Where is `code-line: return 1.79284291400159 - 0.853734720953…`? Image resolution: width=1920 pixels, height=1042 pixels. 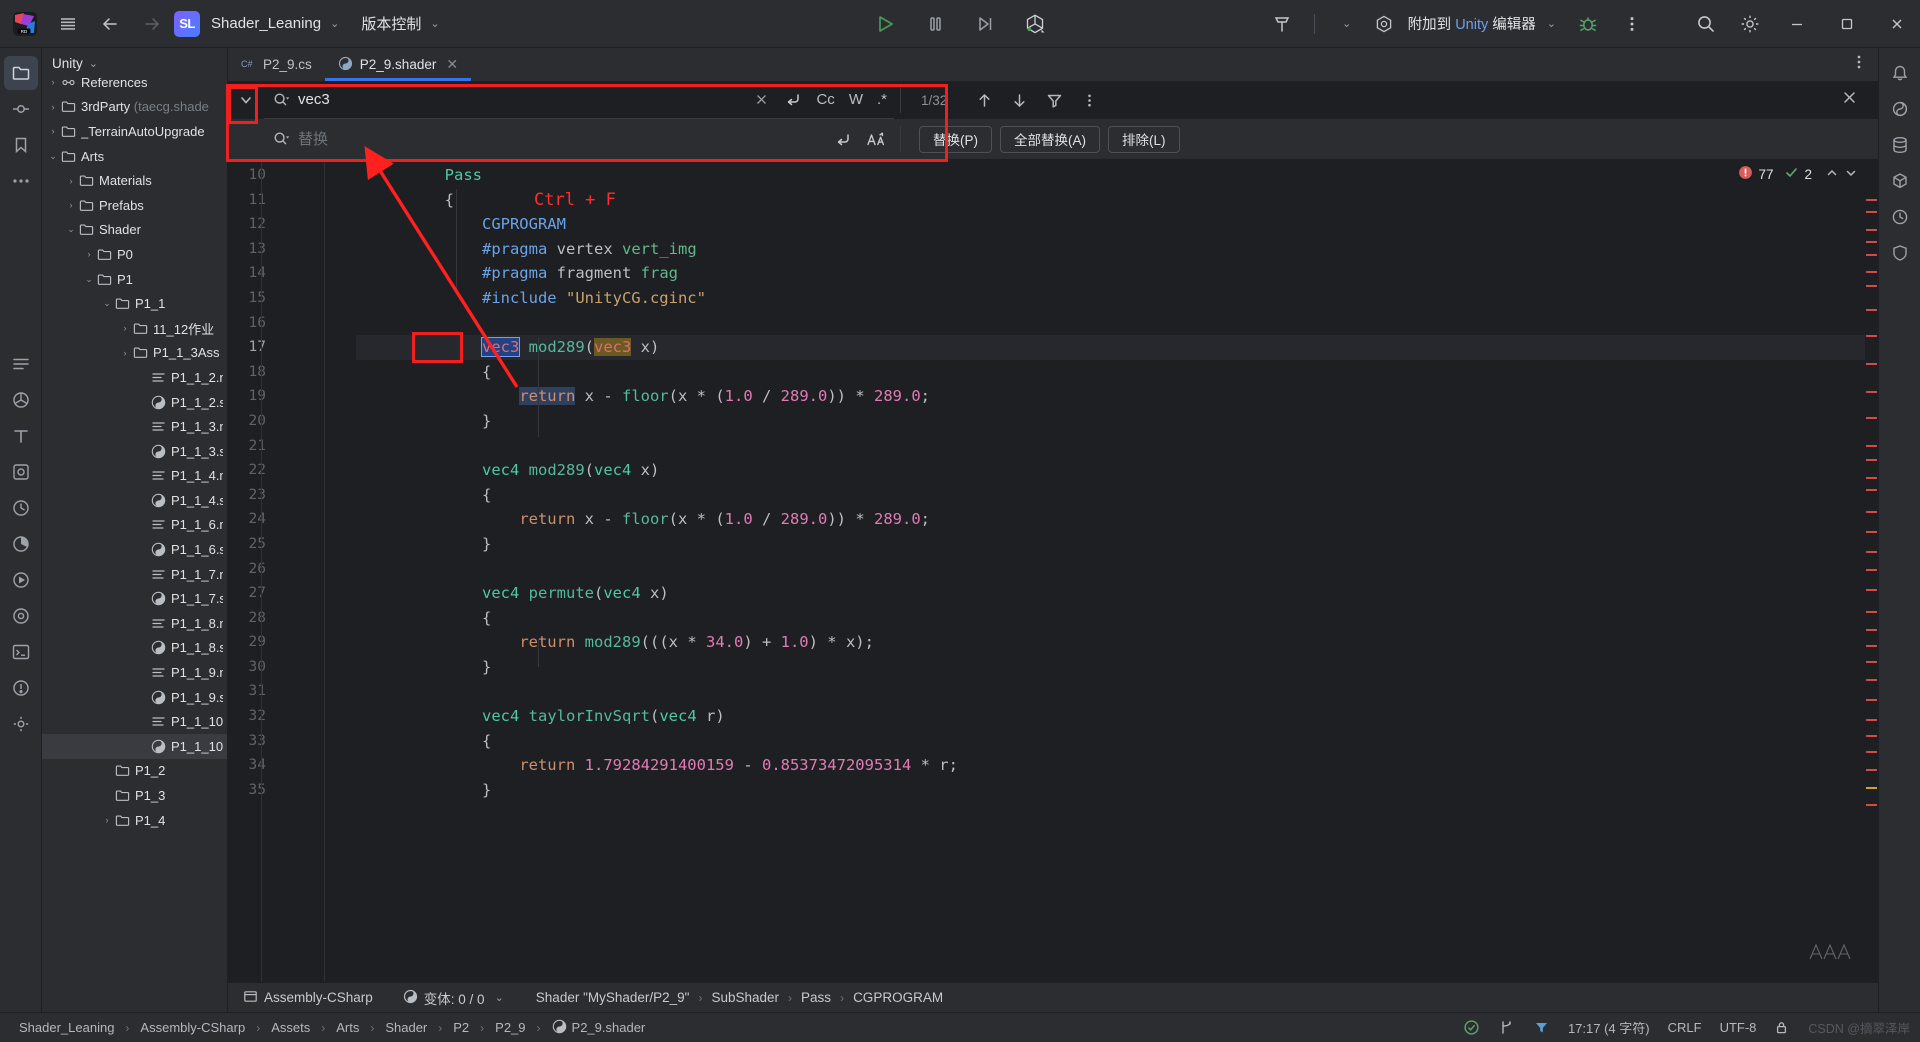
code-line: return 1.79284291400159 - 0.853734720953… is located at coordinates (1110, 765).